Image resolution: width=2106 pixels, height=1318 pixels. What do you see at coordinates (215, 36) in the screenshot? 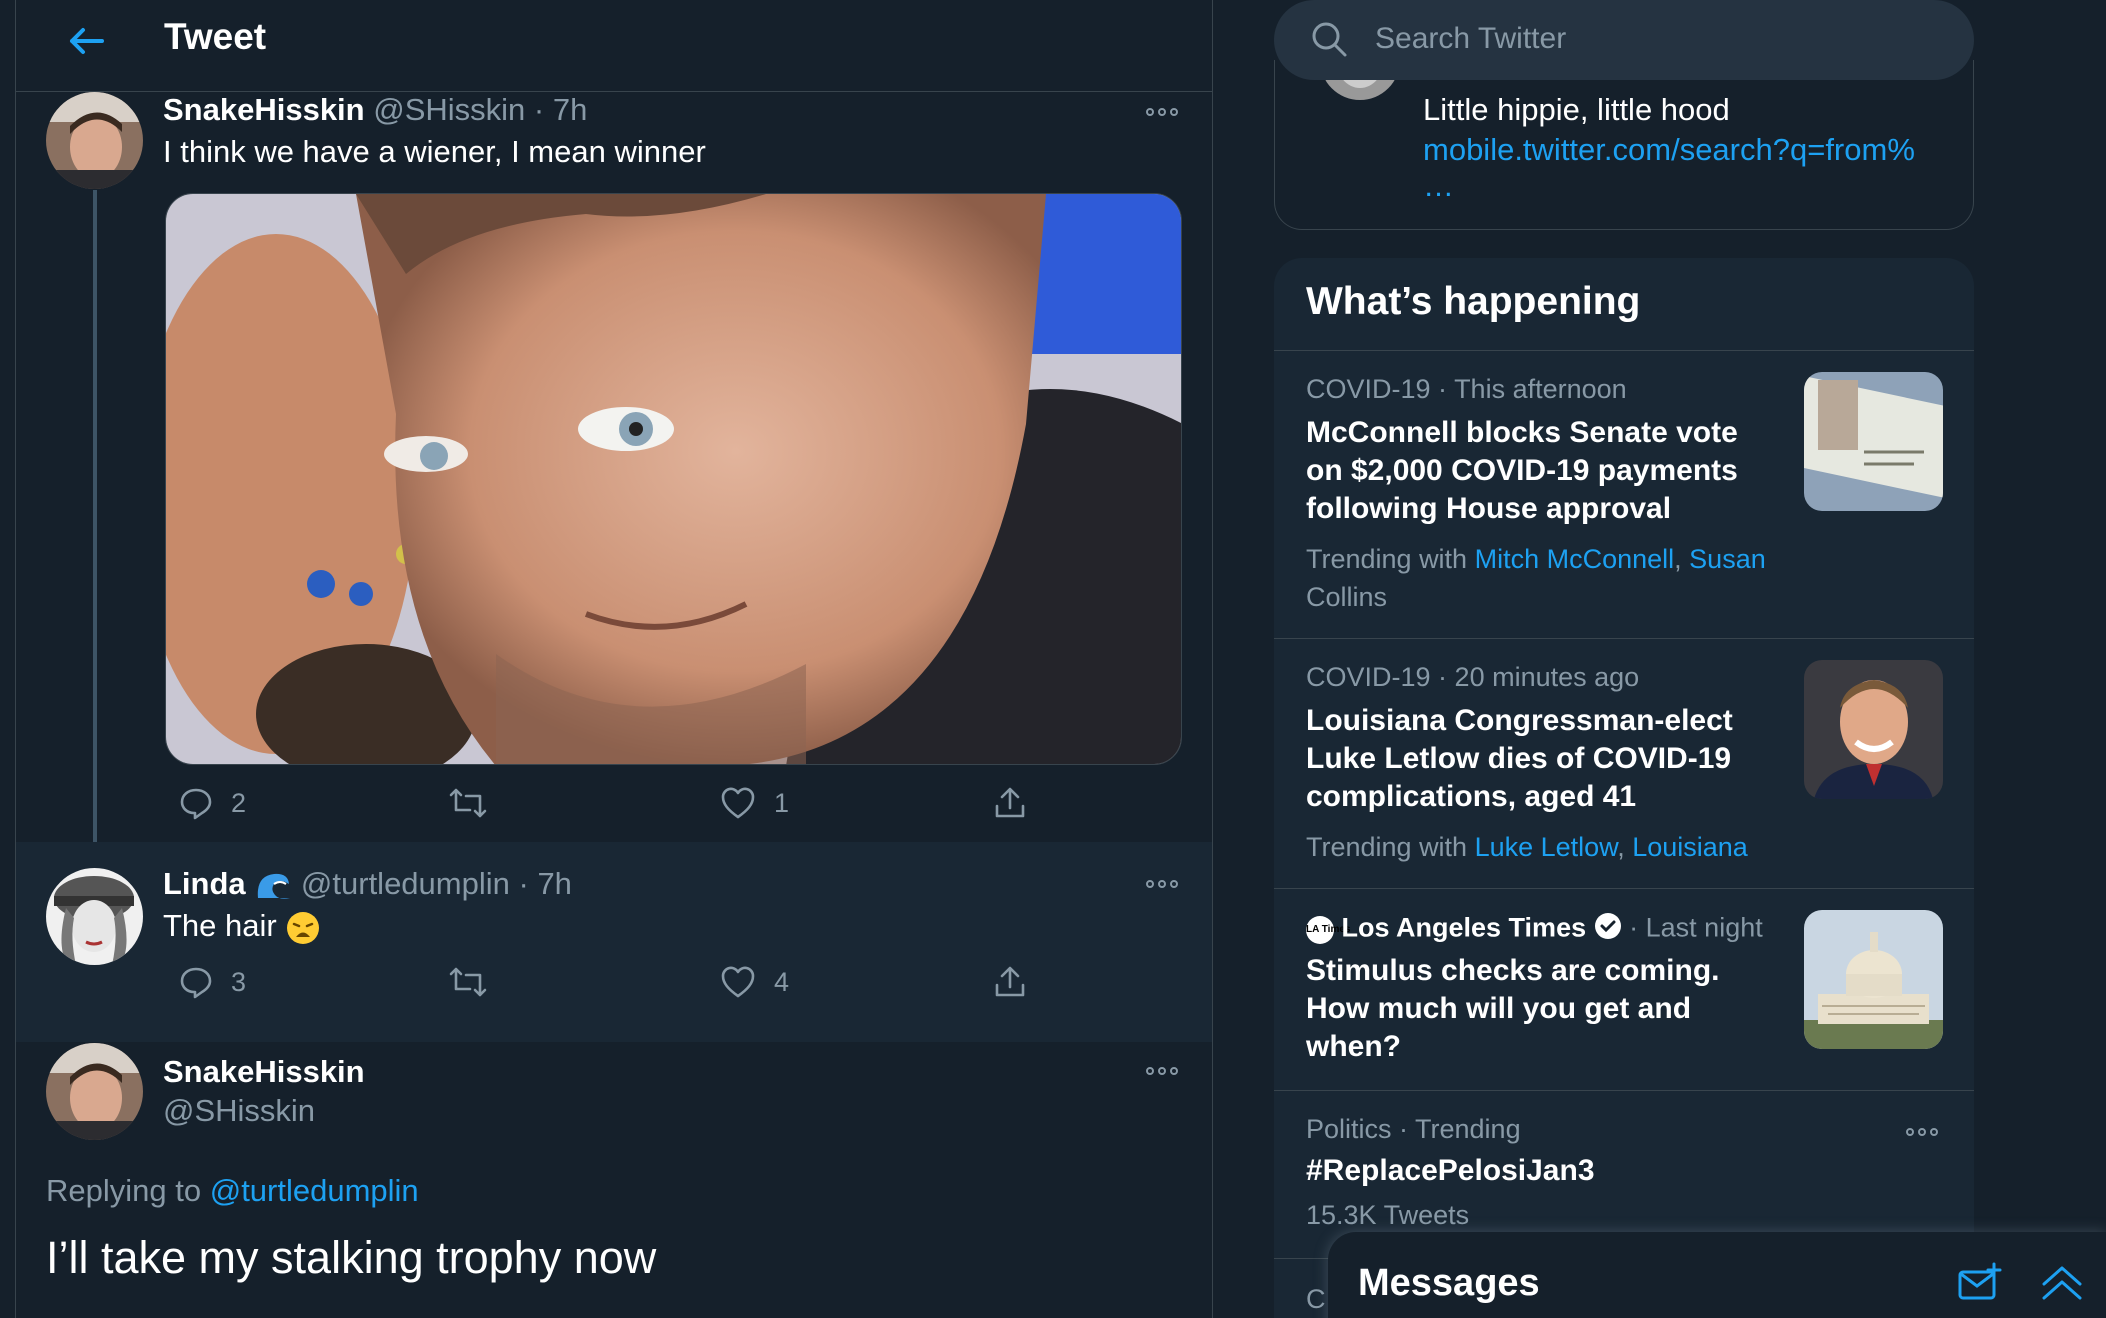
I see `page-title: Tweet` at bounding box center [215, 36].